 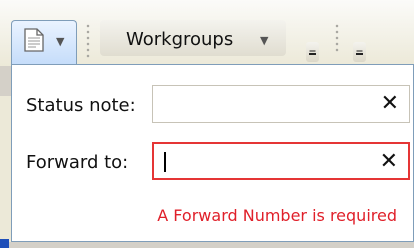 What do you see at coordinates (34, 40) in the screenshot?
I see `document-icon` at bounding box center [34, 40].